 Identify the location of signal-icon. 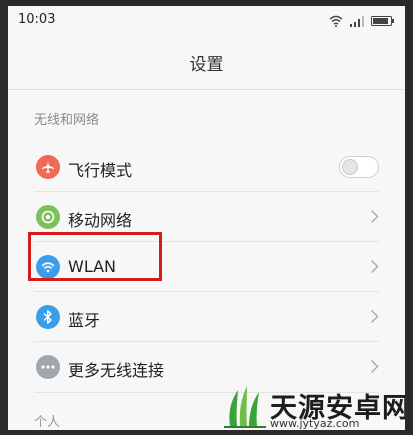
(357, 21).